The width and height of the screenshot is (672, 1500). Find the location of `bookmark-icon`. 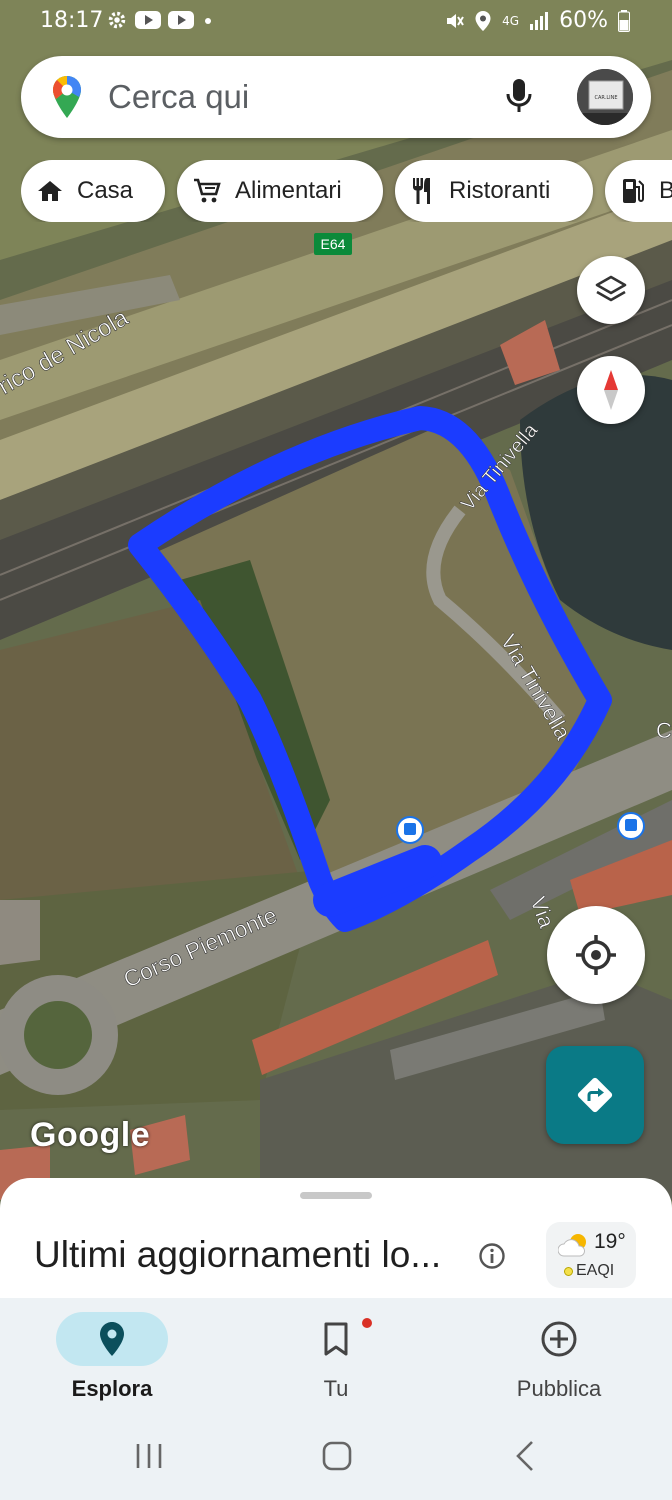

bookmark-icon is located at coordinates (336, 1339).